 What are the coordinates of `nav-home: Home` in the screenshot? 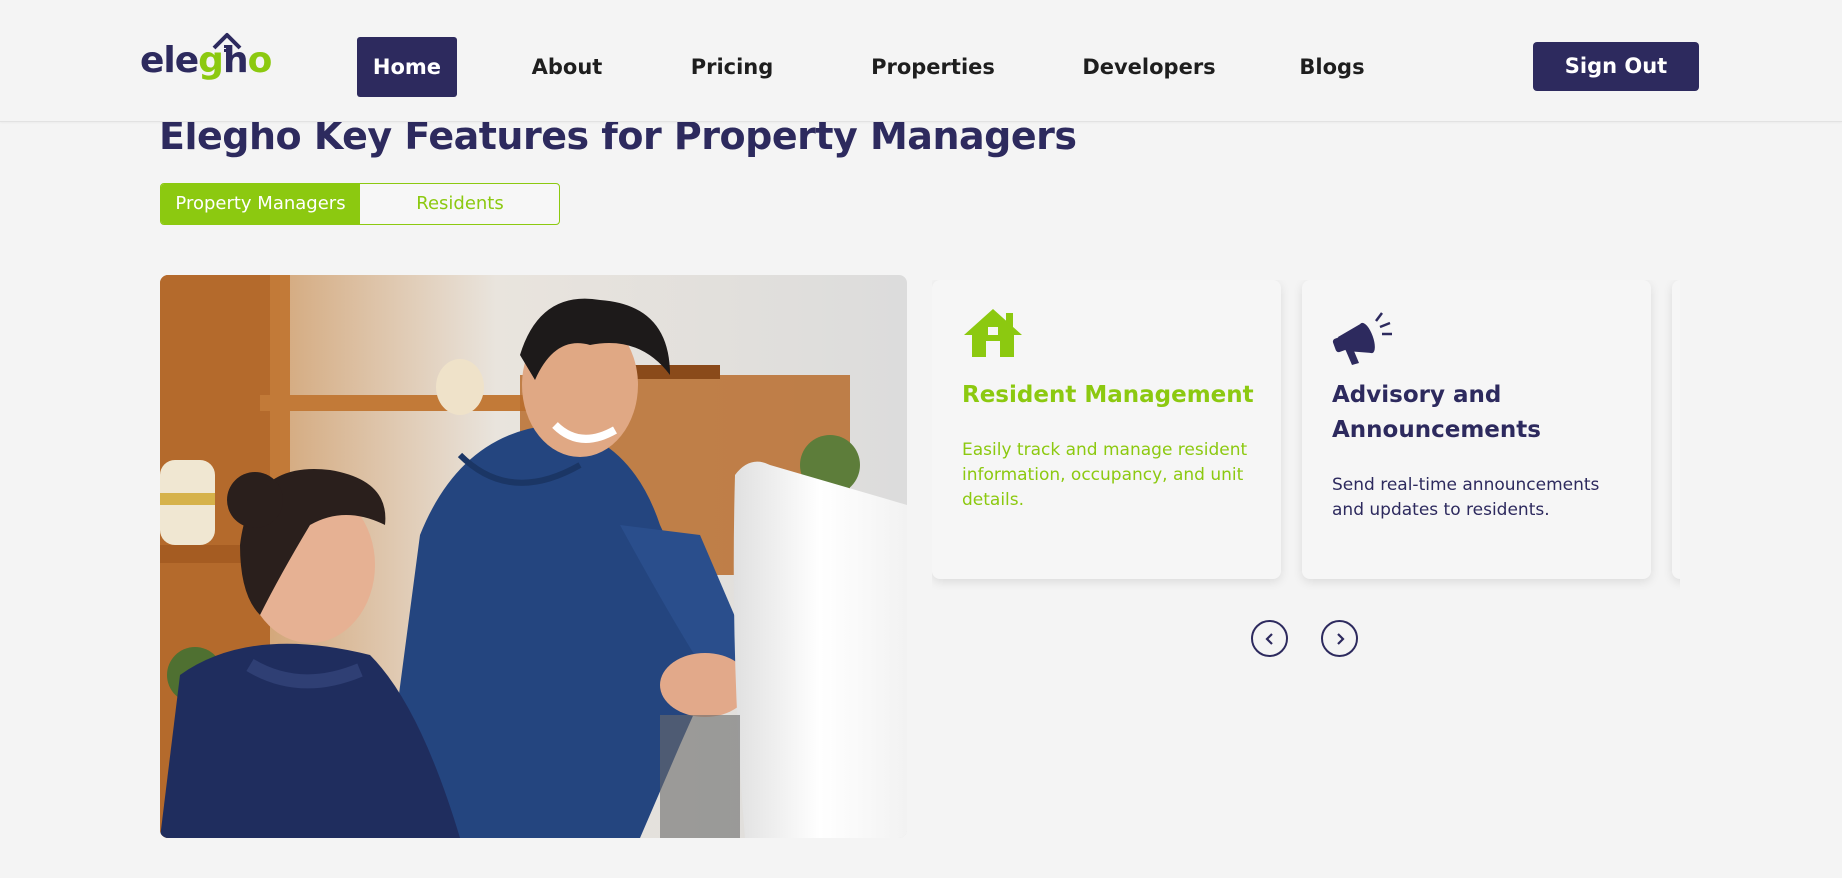 It's located at (407, 67).